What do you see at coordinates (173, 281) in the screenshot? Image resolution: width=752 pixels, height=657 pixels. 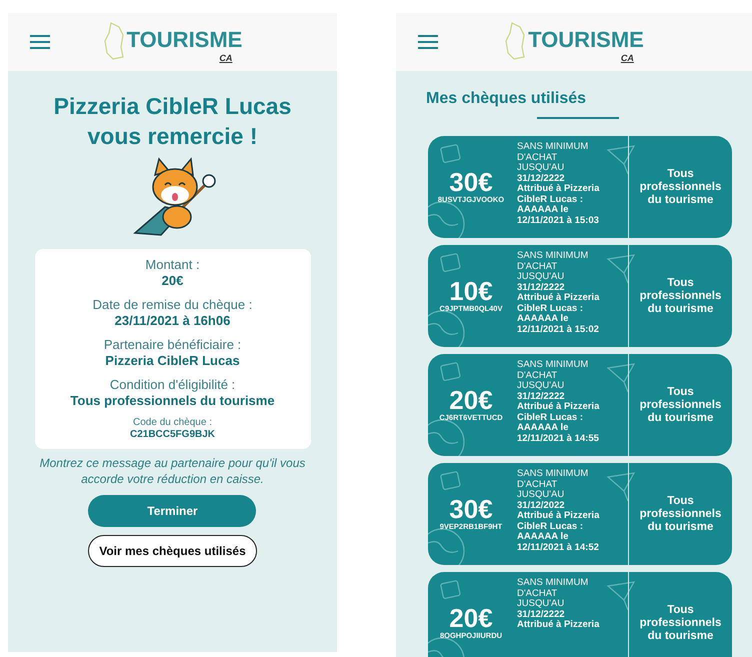 I see `field-value: 20€` at bounding box center [173, 281].